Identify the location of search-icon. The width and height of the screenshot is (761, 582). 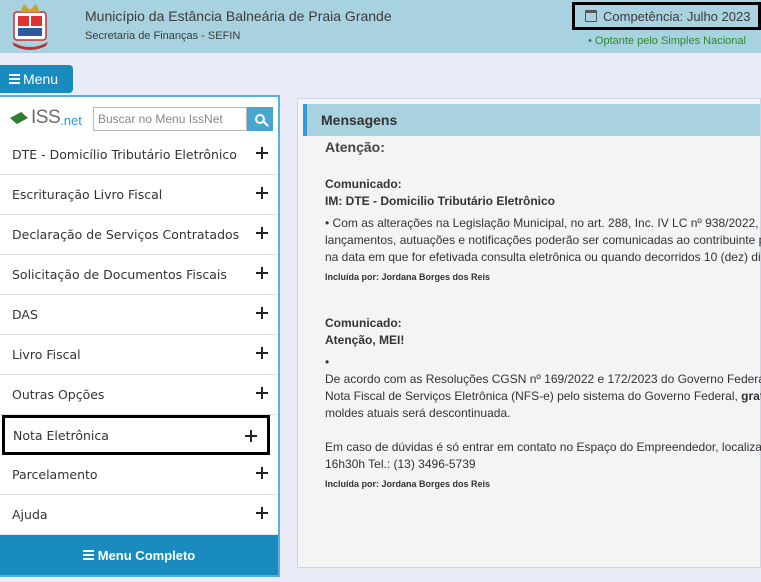
(260, 119).